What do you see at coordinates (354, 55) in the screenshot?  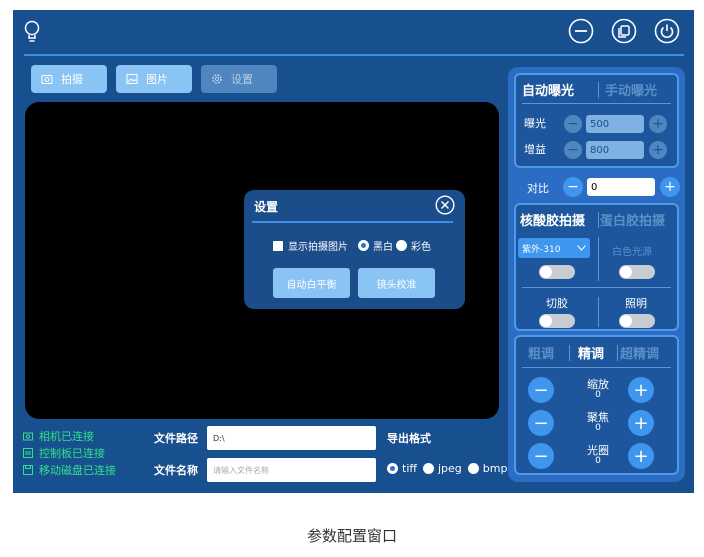 I see `header-divider` at bounding box center [354, 55].